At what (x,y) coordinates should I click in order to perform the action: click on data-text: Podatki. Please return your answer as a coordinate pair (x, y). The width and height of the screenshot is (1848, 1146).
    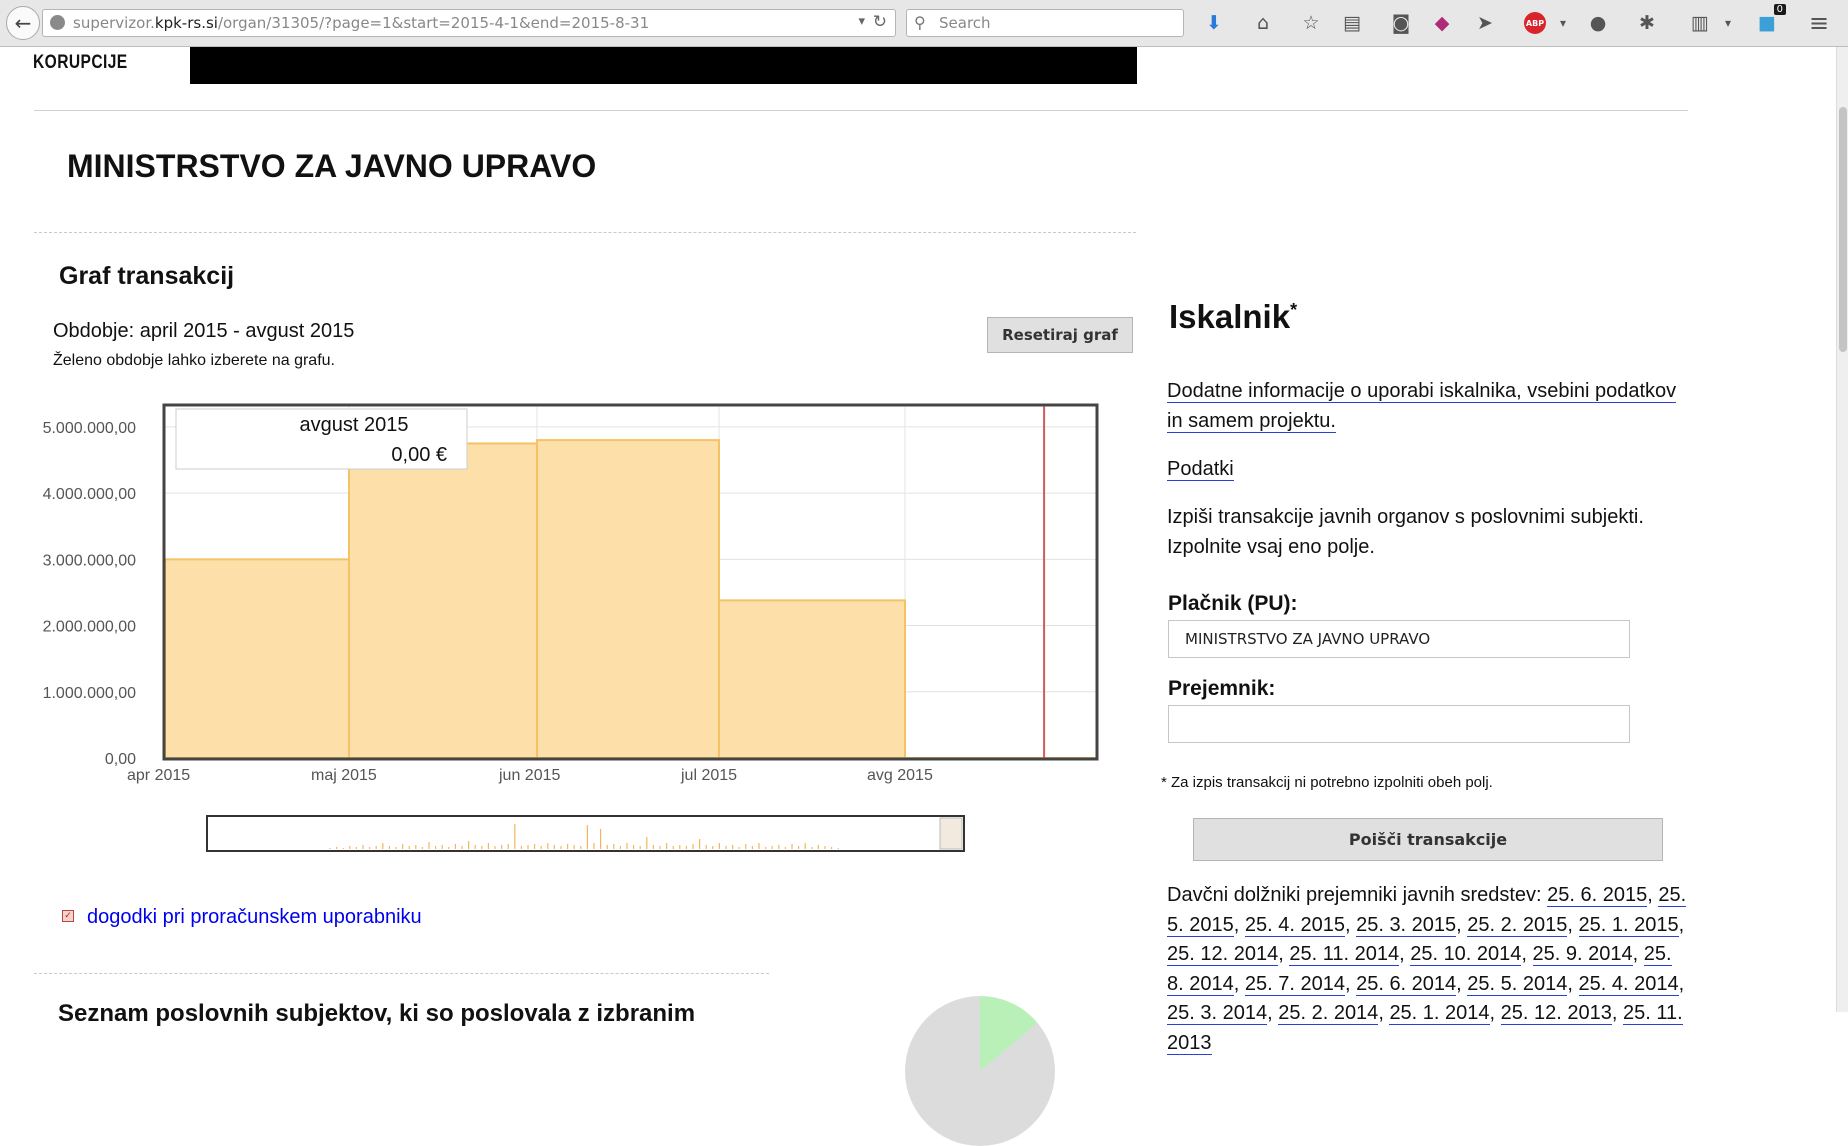
    Looking at the image, I should click on (1200, 469).